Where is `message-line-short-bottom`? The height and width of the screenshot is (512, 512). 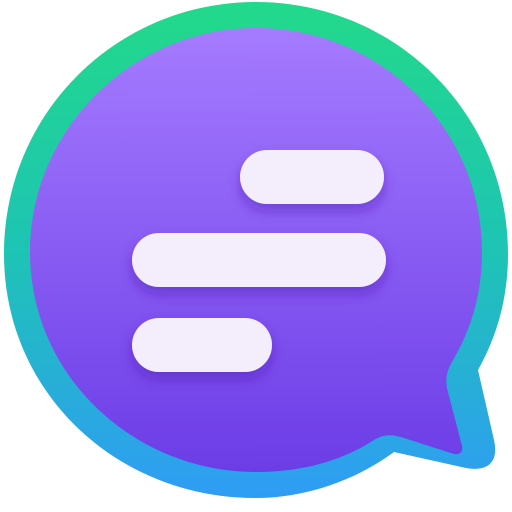
message-line-short-bottom is located at coordinates (202, 345).